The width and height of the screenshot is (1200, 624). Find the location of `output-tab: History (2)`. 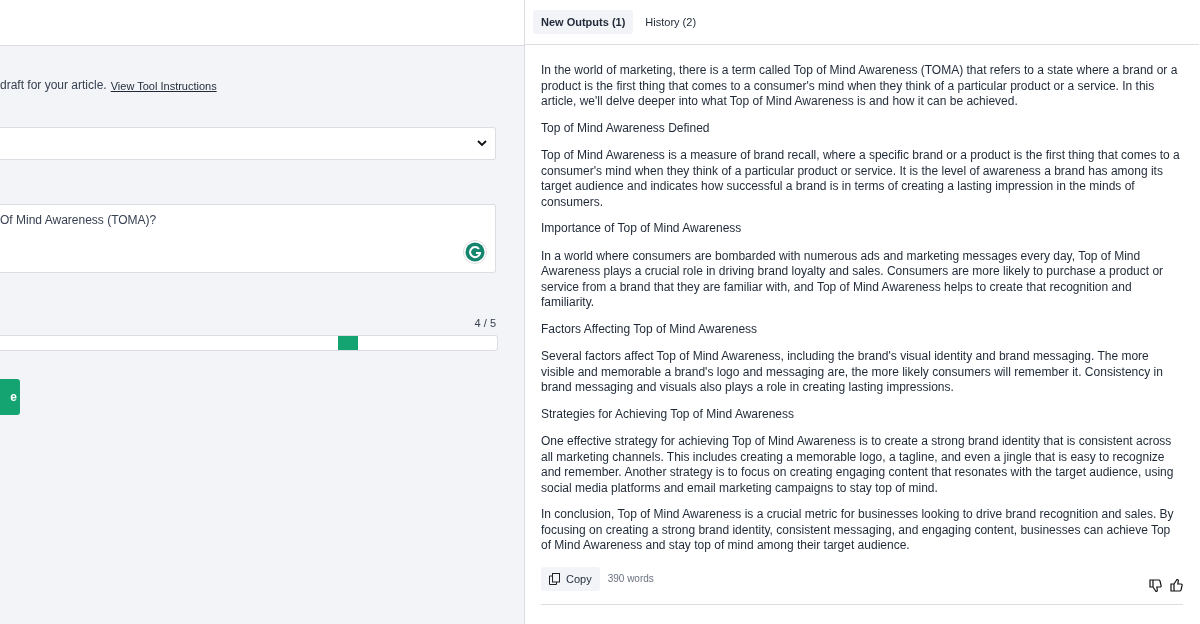

output-tab: History (2) is located at coordinates (671, 22).